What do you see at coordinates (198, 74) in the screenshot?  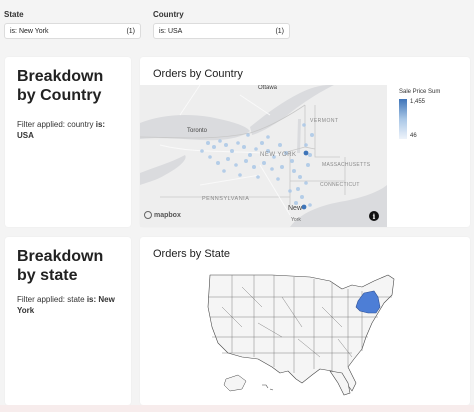 I see `orders-by-country-title: Orders by Country` at bounding box center [198, 74].